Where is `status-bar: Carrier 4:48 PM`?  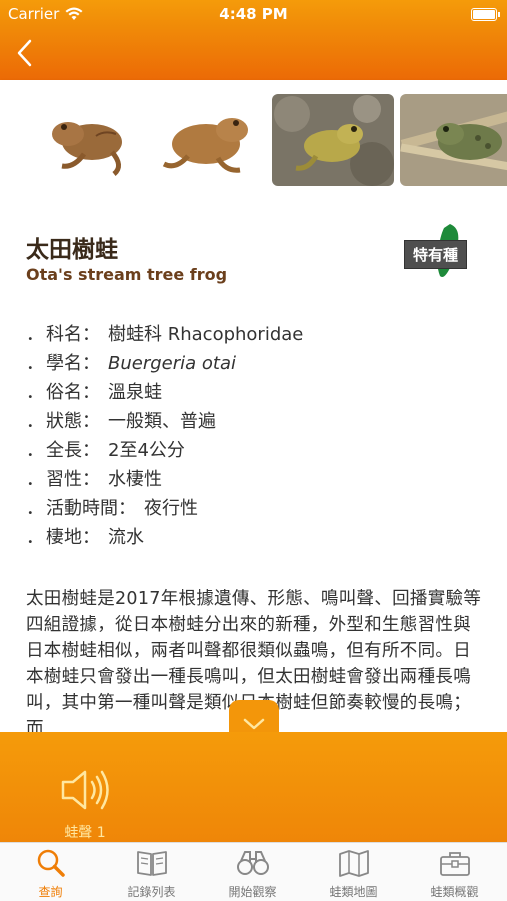
status-bar: Carrier 4:48 PM is located at coordinates (253, 14).